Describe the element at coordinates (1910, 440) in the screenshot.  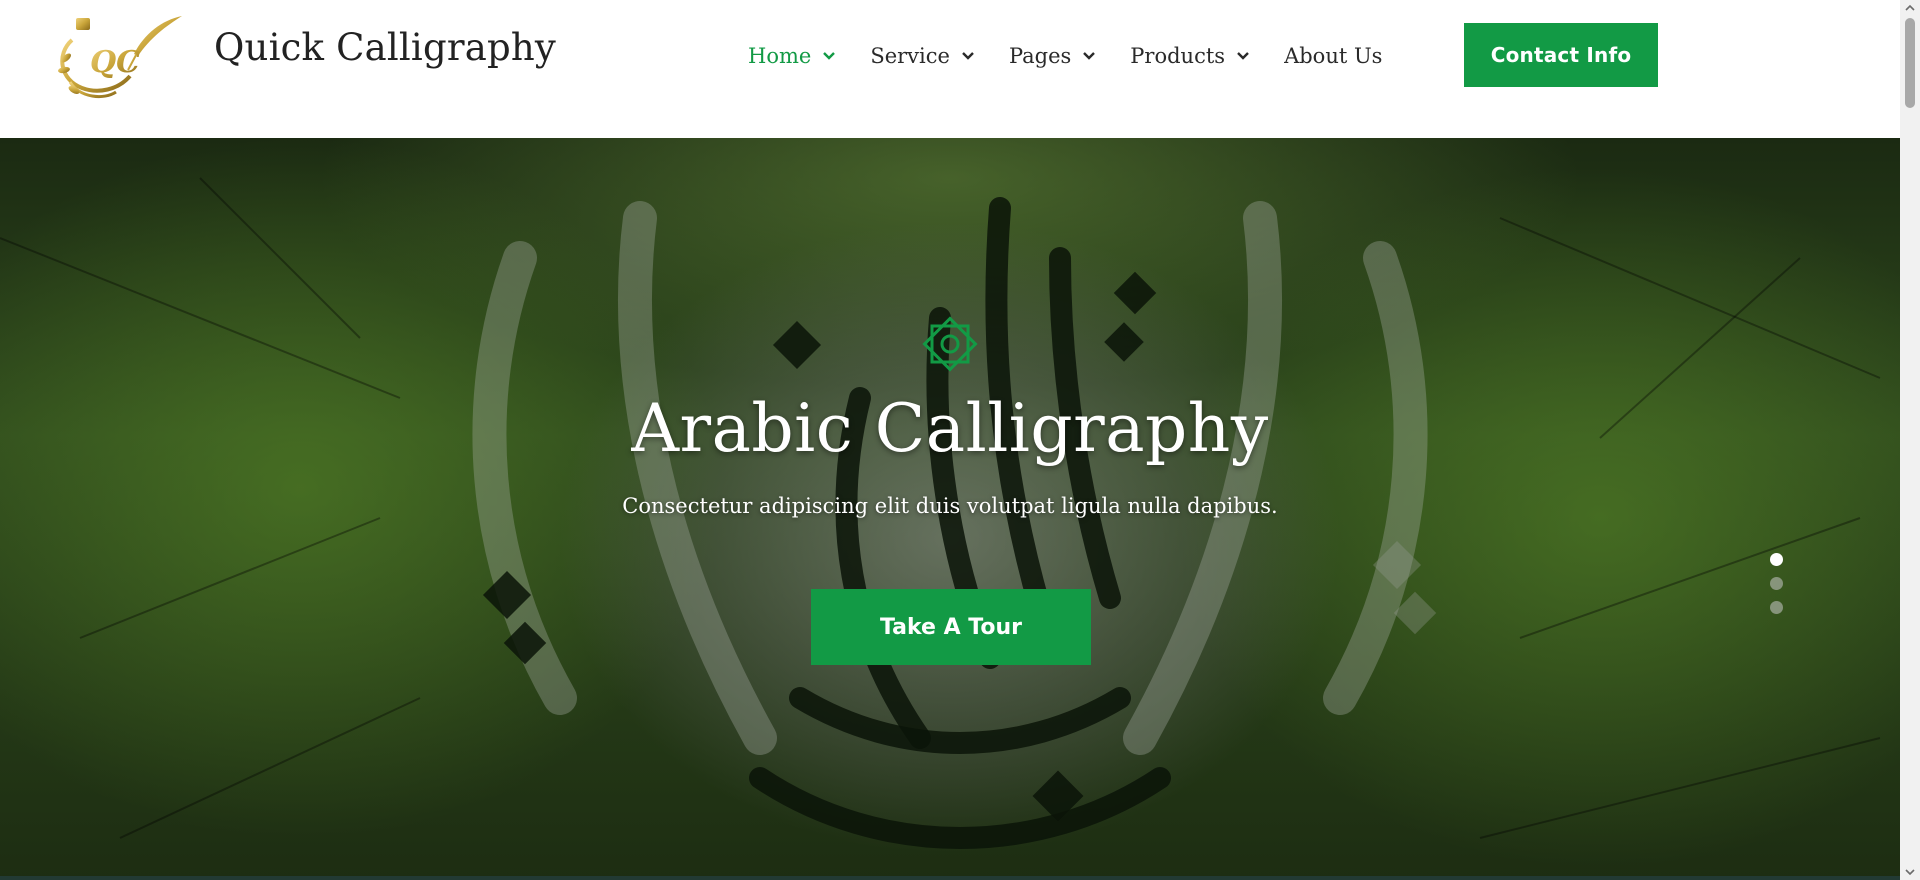
I see `scrollbar` at that location.